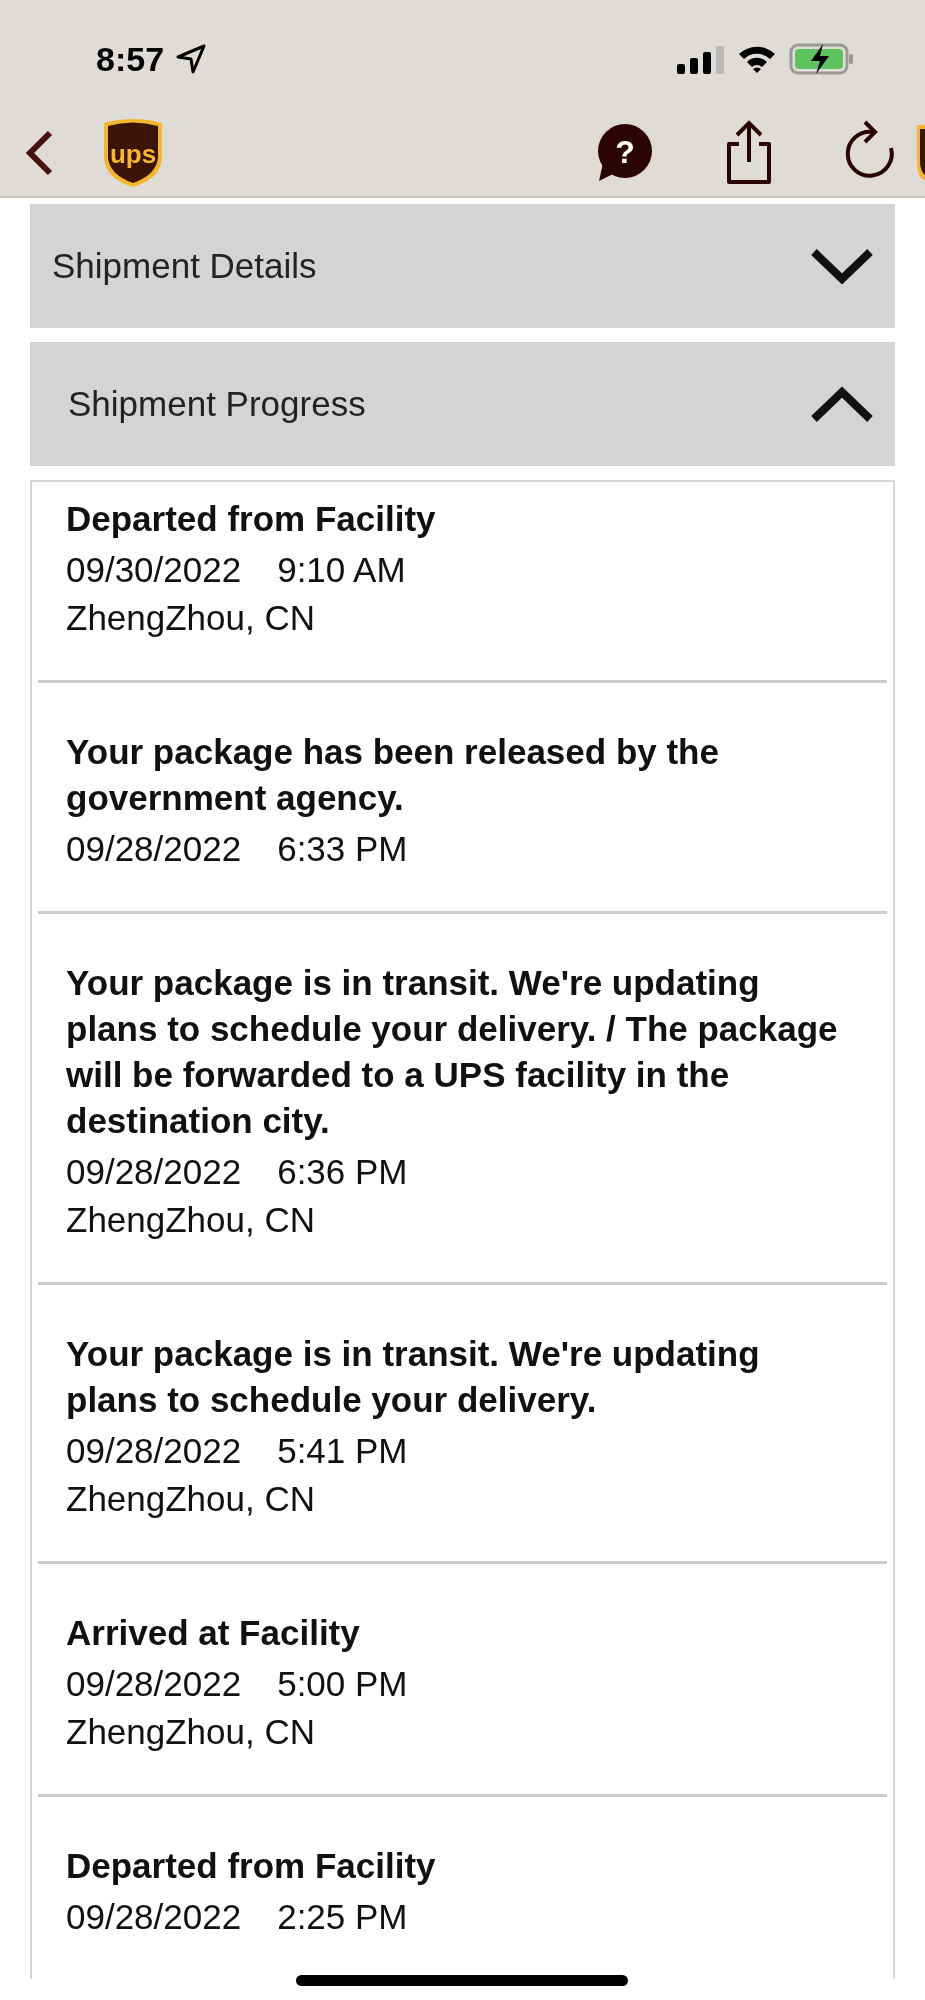 The image size is (925, 2000). I want to click on section-header: Shipment Progress, so click(462, 404).